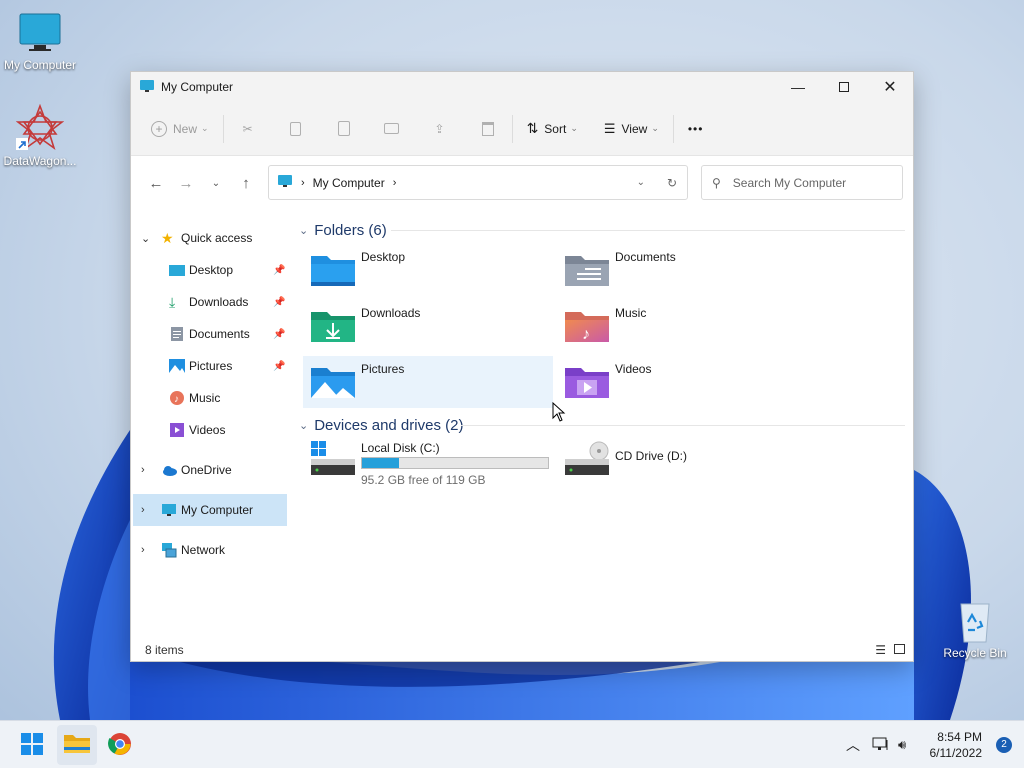  I want to click on taskbar: ︿ 🔊︎ 8:54 PM 6/11/2022 2, so click(512, 744).